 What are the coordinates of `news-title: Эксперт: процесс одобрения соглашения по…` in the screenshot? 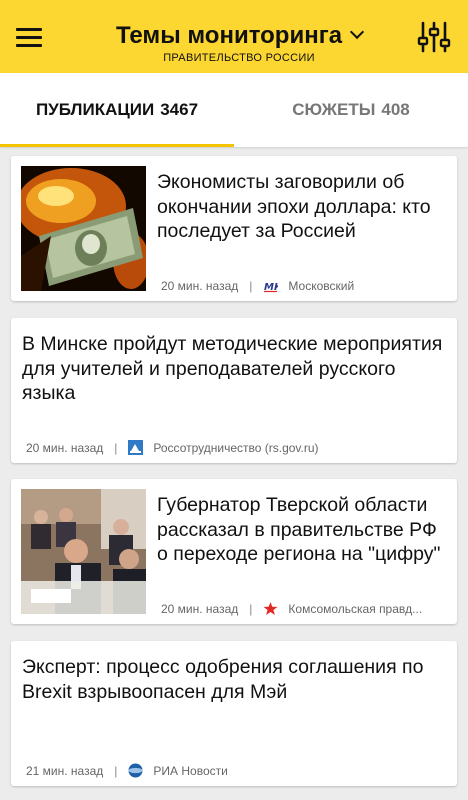 It's located at (223, 679).